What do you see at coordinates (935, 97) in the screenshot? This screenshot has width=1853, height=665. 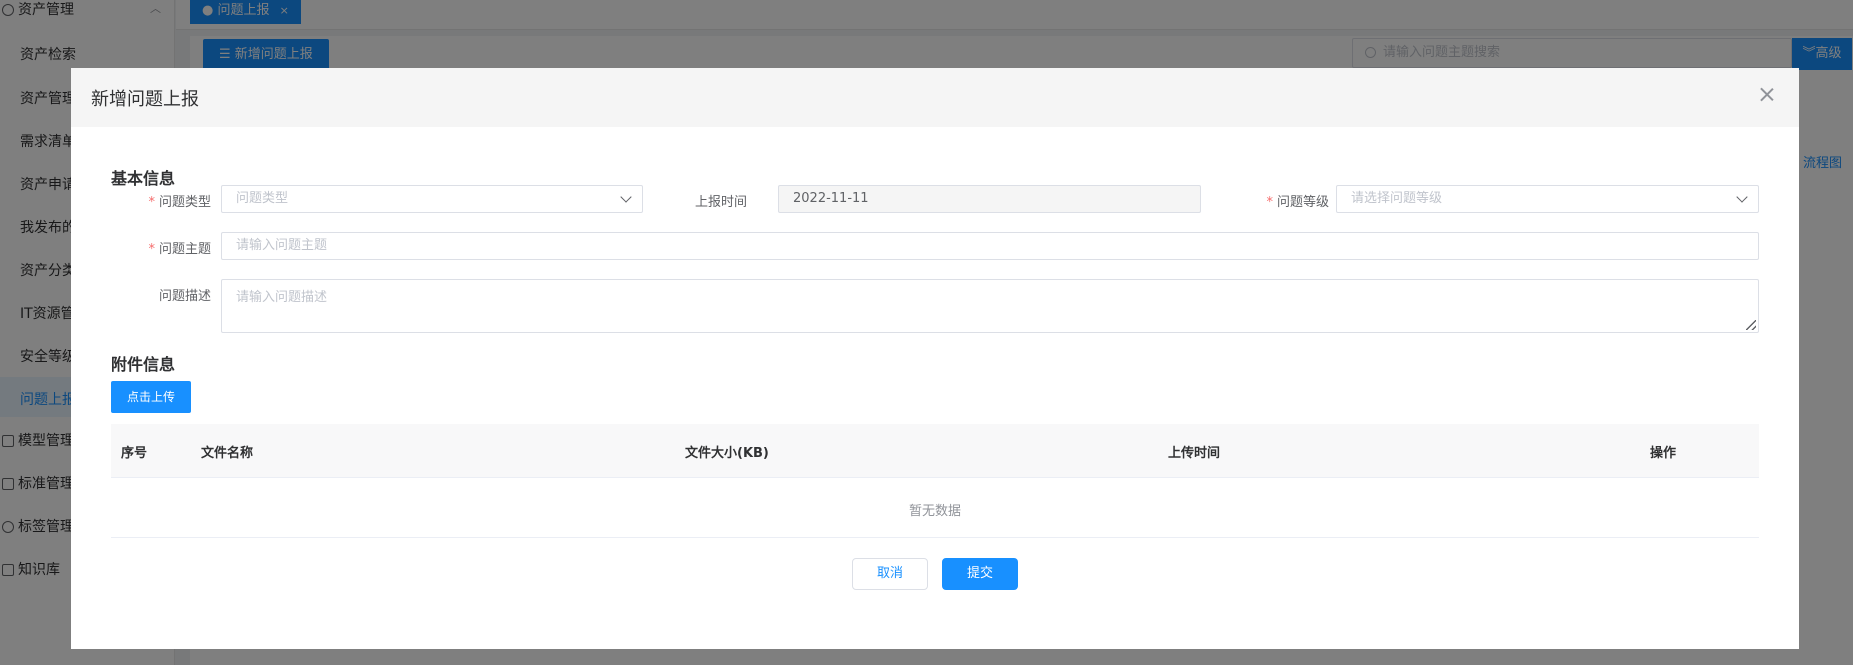 I see `dialog-header: 新增问题上报` at bounding box center [935, 97].